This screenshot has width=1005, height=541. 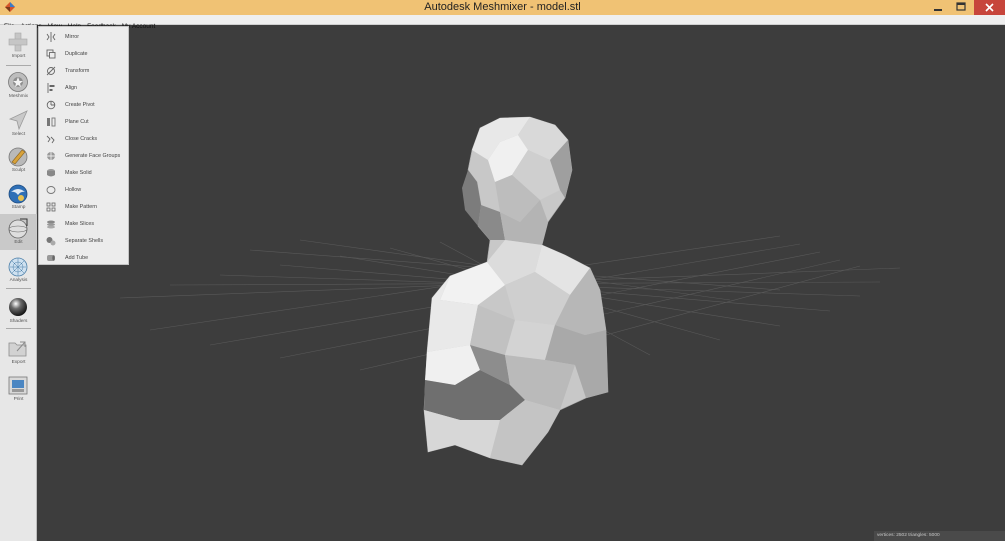 I want to click on slices-icon, so click(x=51, y=224).